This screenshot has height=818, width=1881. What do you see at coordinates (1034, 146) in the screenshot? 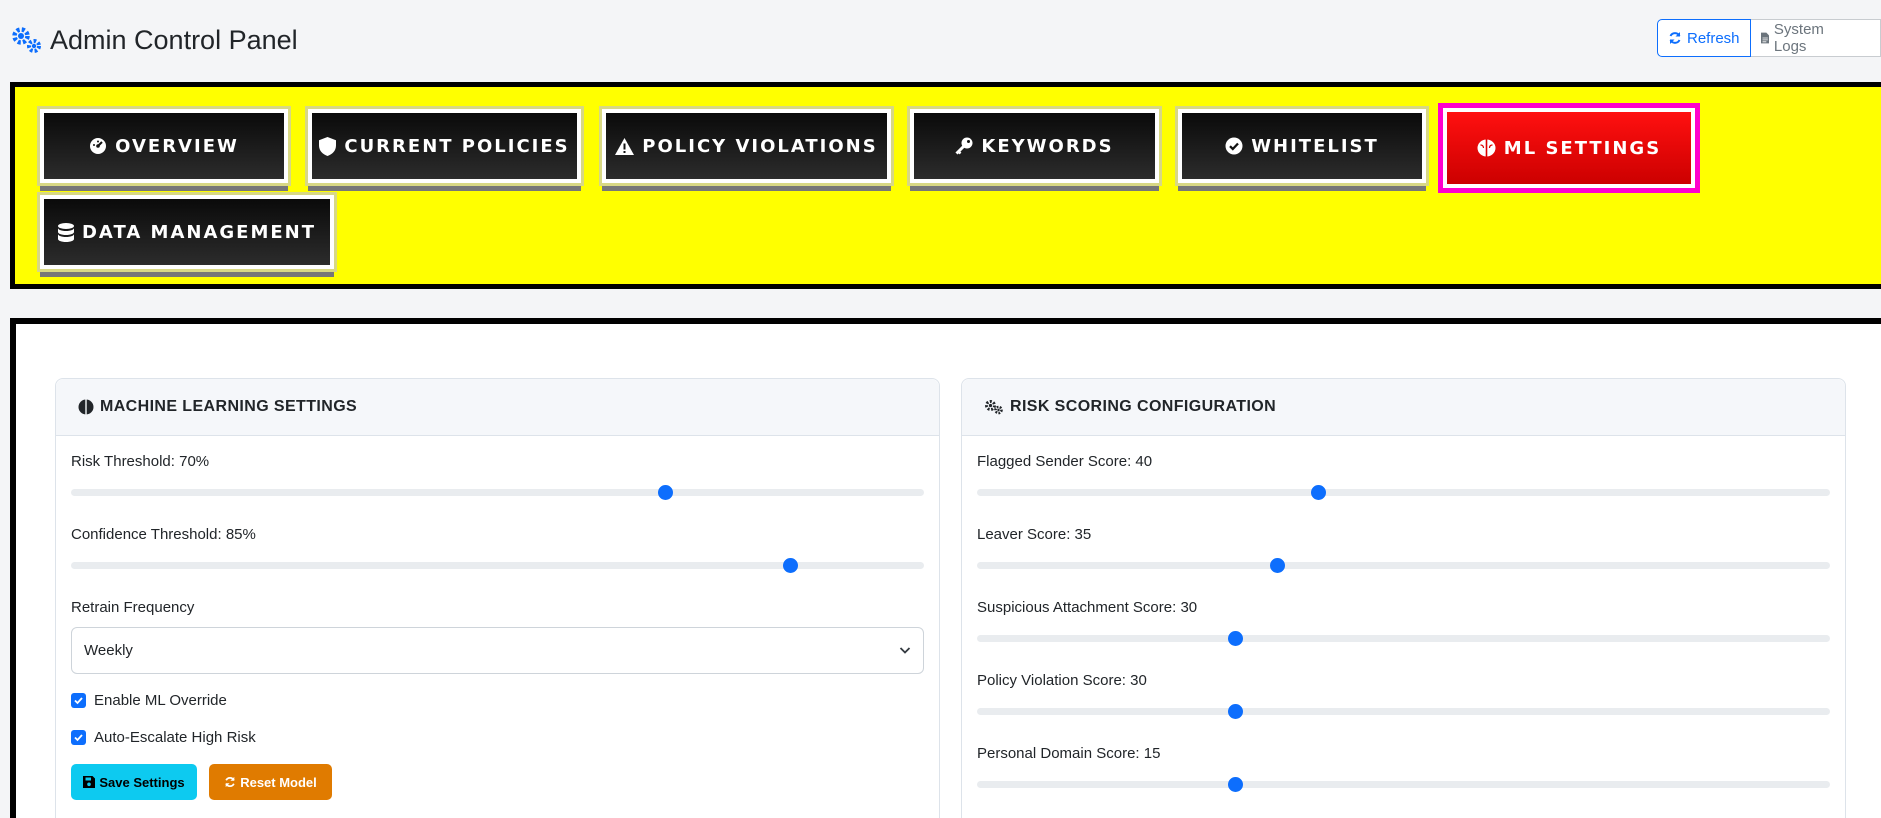
I see `tab-keywords: KEYWORDS` at bounding box center [1034, 146].